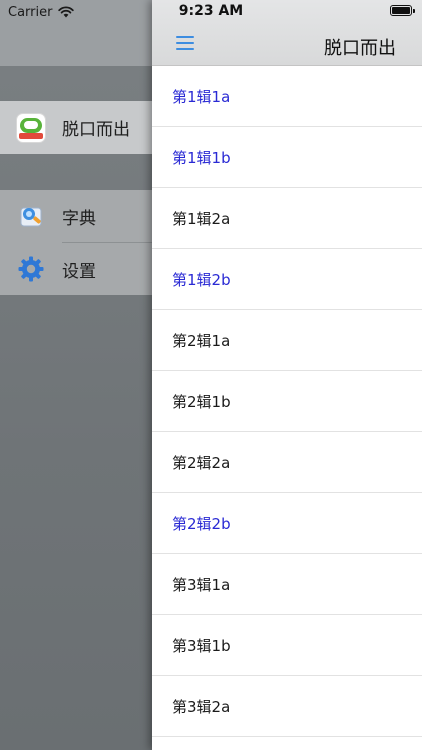 This screenshot has width=422, height=750. What do you see at coordinates (287, 157) in the screenshot?
I see `list-item: 第1辑1b` at bounding box center [287, 157].